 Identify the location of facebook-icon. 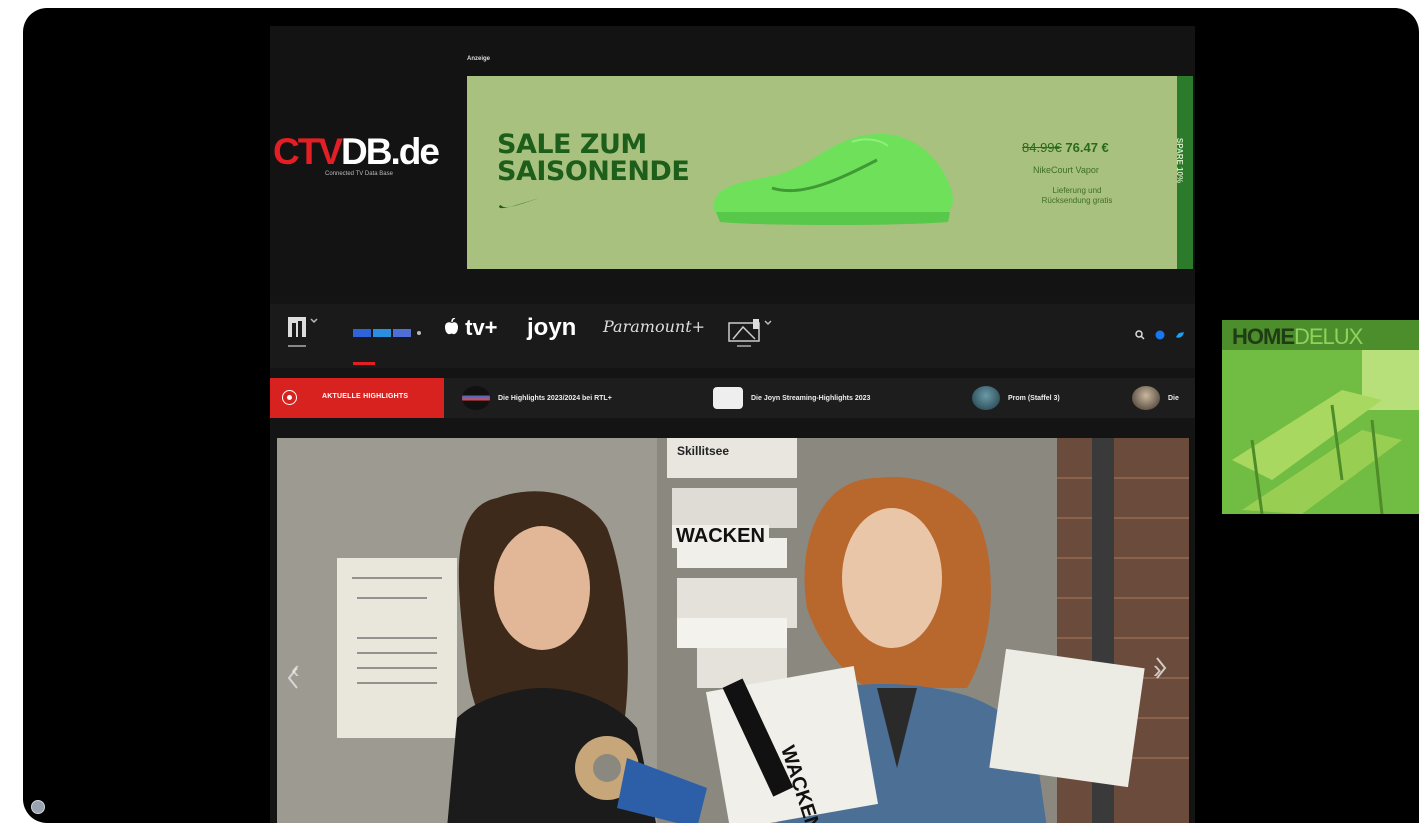
(1160, 336).